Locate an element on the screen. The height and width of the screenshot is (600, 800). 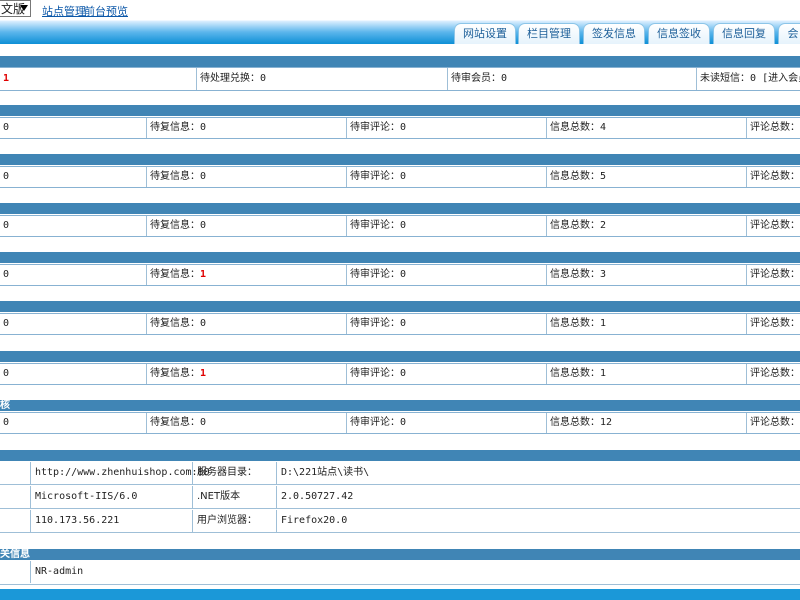
server-row: 110.173.56.221 用户浏览器： Firefox20.0 is located at coordinates (400, 521).